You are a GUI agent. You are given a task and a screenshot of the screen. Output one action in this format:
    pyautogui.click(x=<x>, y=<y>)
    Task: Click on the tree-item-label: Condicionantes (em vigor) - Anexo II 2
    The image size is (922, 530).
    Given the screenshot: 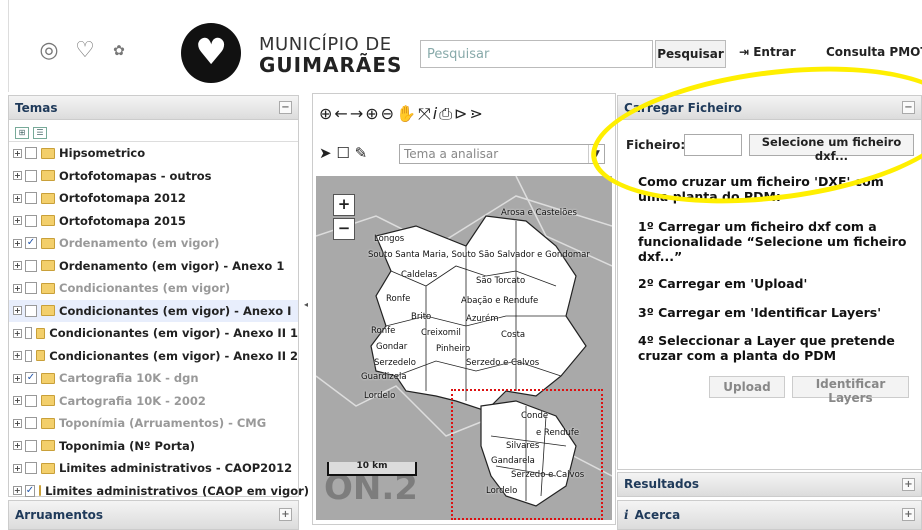 What is the action you would take?
    pyautogui.click(x=173, y=355)
    